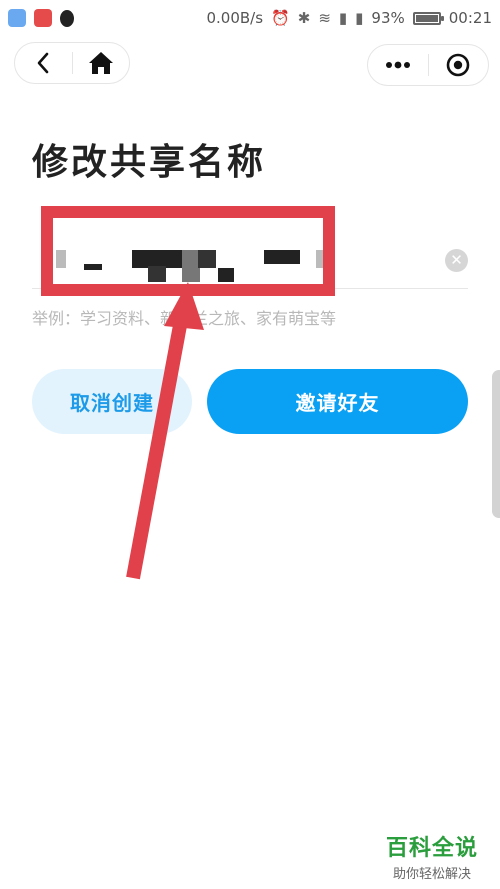  I want to click on close-icon: ✕, so click(456, 260).